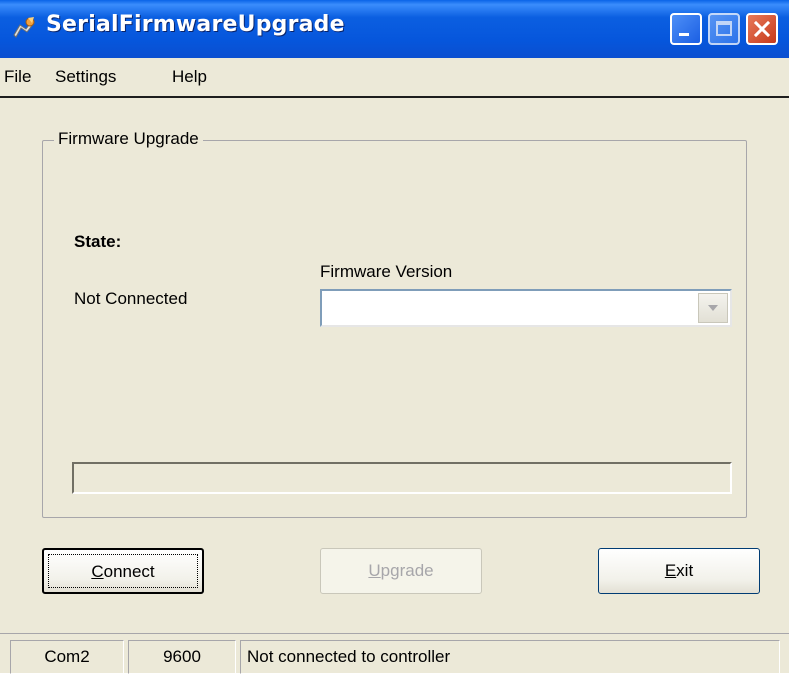  I want to click on dropdown-button, so click(713, 308).